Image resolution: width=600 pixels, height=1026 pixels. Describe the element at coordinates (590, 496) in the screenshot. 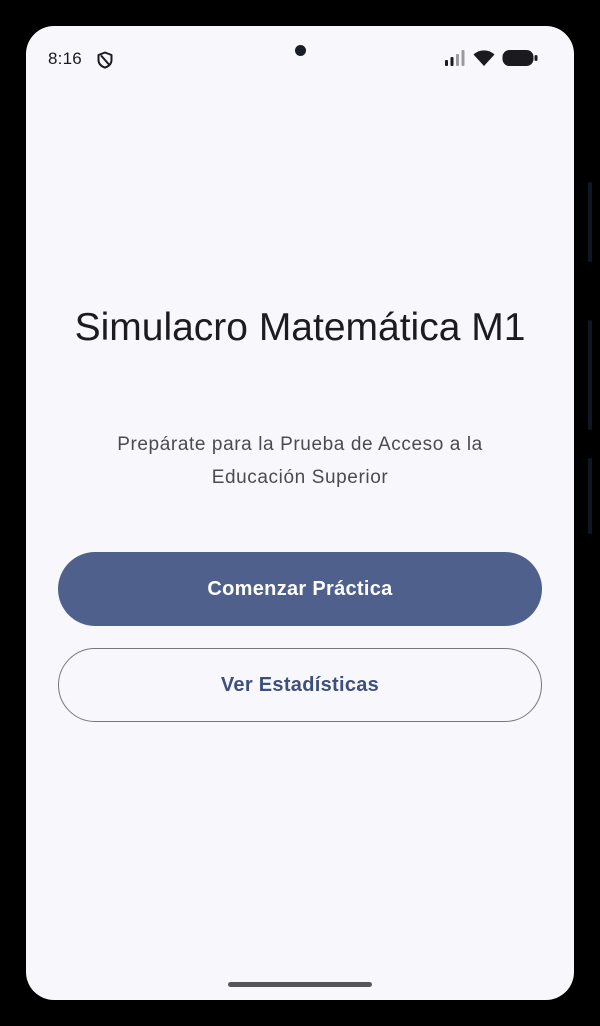

I see `volume-down-button` at that location.